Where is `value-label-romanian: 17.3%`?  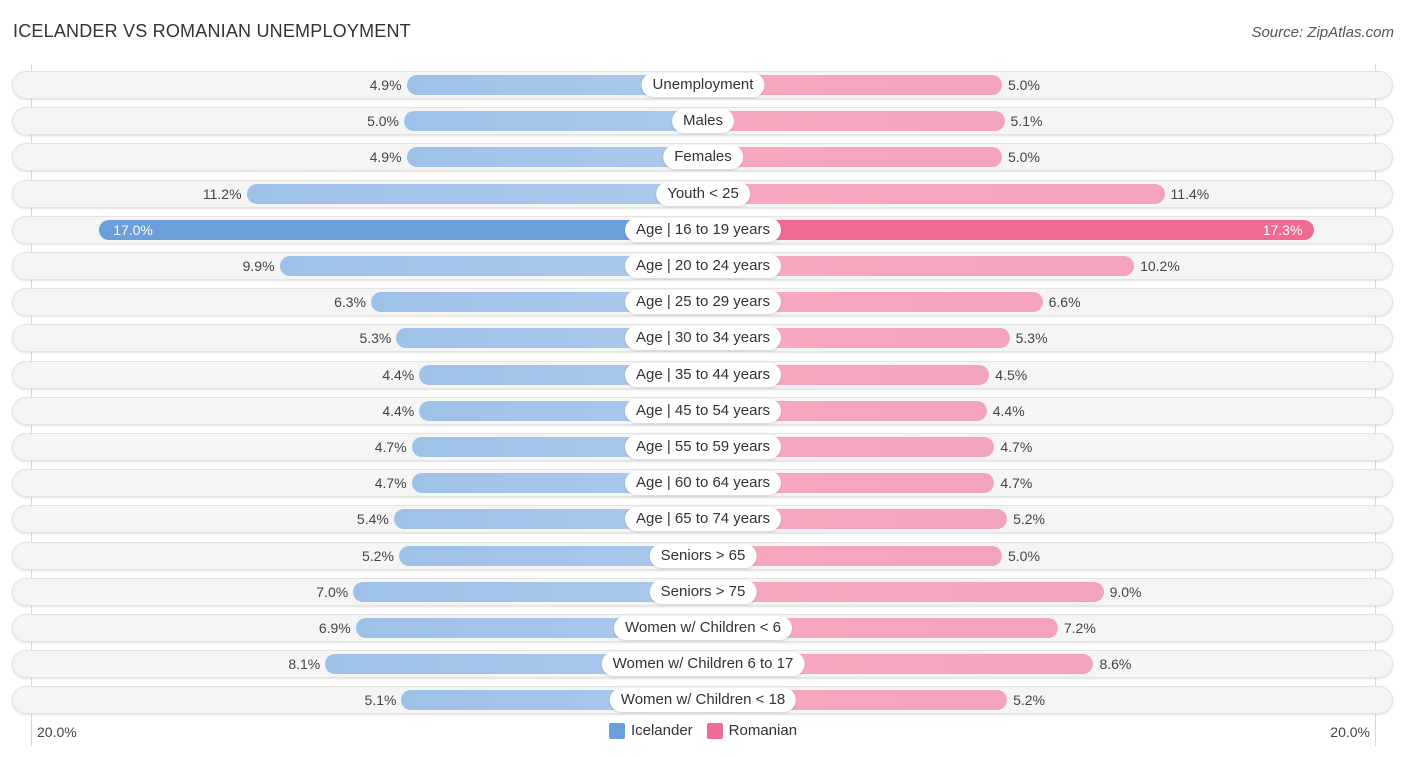 value-label-romanian: 17.3% is located at coordinates (1282, 230).